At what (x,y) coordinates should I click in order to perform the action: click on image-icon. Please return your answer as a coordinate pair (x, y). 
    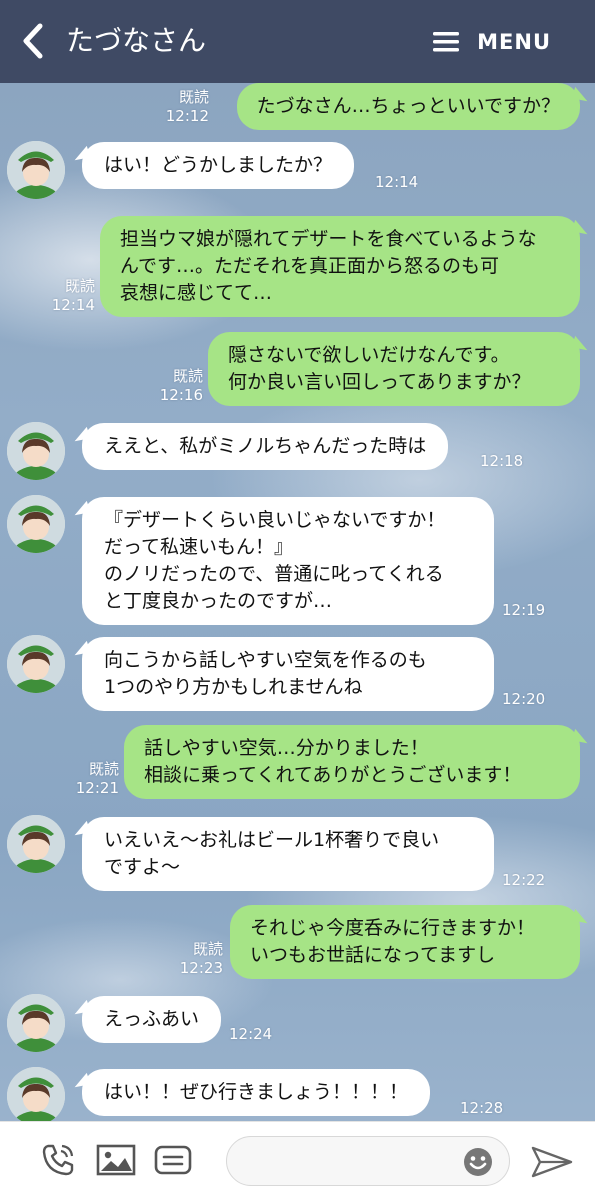
    Looking at the image, I should click on (116, 1160).